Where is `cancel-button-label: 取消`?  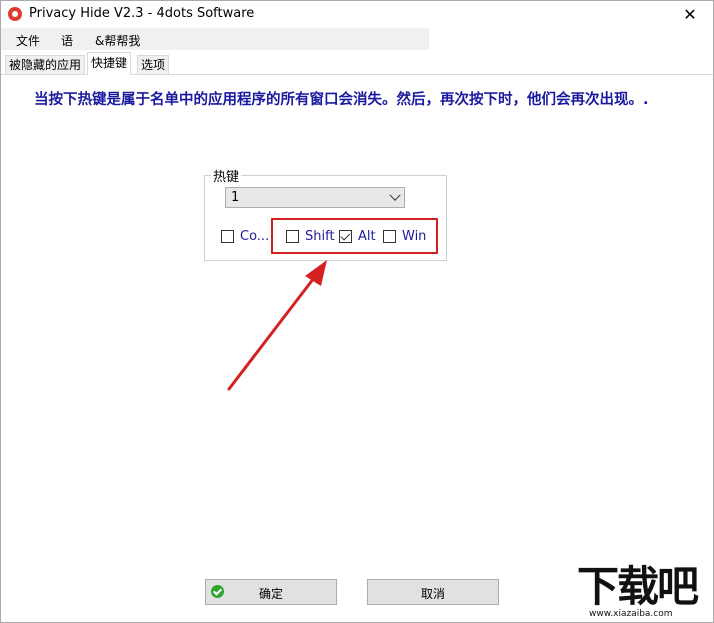 cancel-button-label: 取消 is located at coordinates (432, 594).